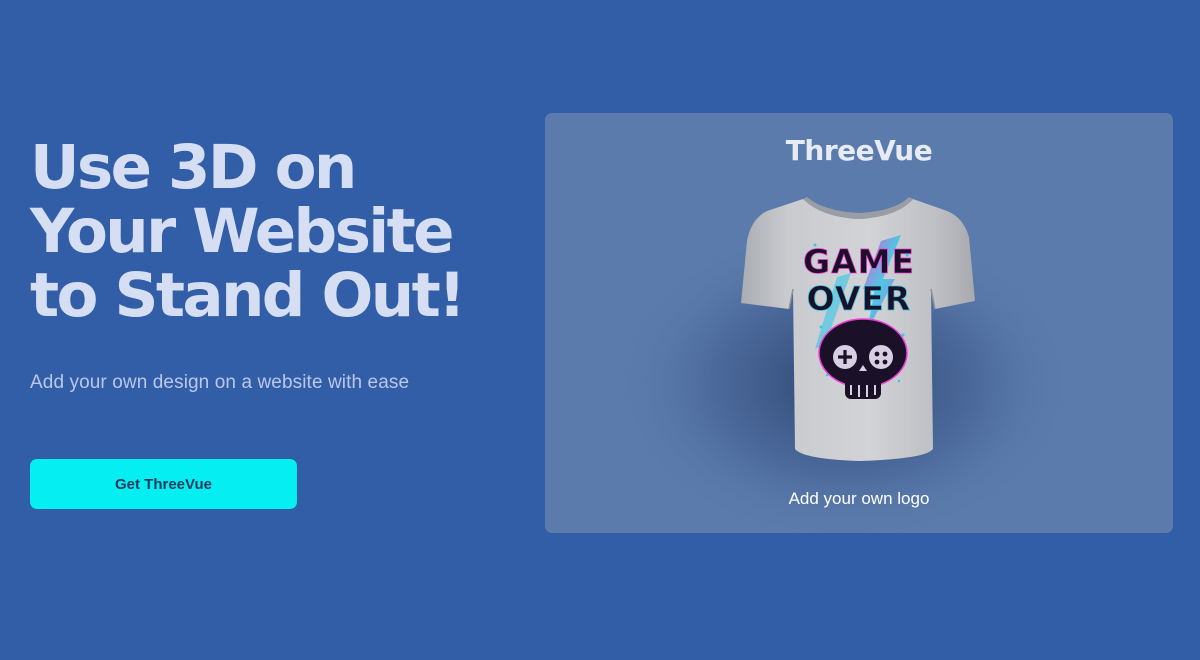  What do you see at coordinates (859, 150) in the screenshot?
I see `threevue-logo-text: ThreeVue` at bounding box center [859, 150].